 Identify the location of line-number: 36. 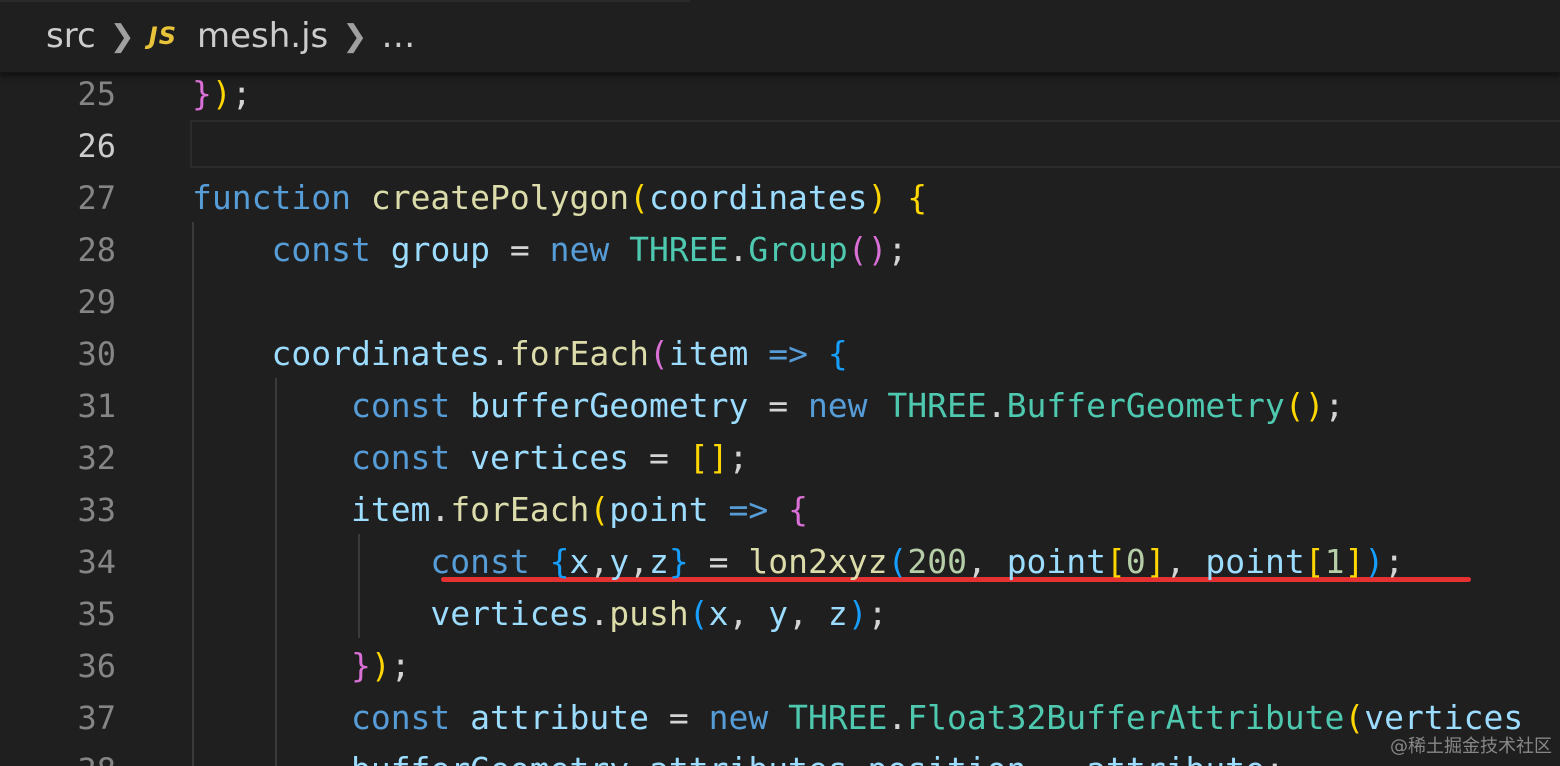
(96, 666).